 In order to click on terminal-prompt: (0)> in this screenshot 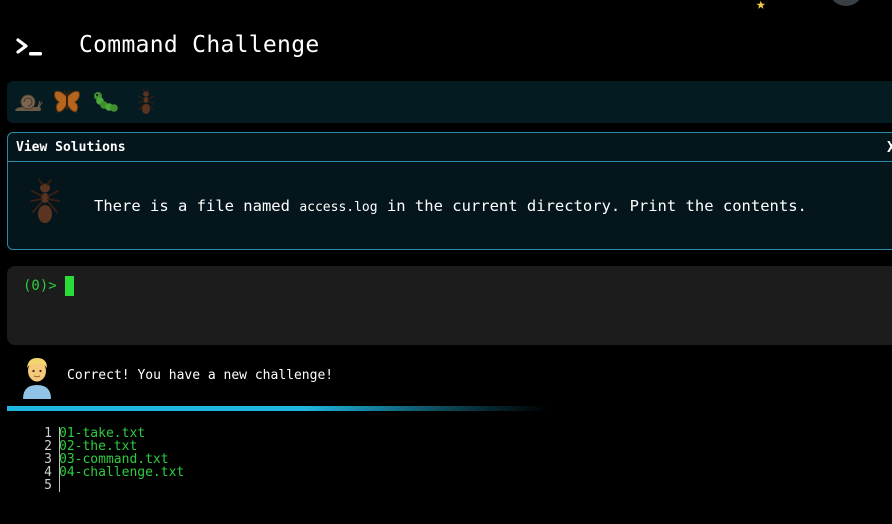, I will do `click(40, 286)`.